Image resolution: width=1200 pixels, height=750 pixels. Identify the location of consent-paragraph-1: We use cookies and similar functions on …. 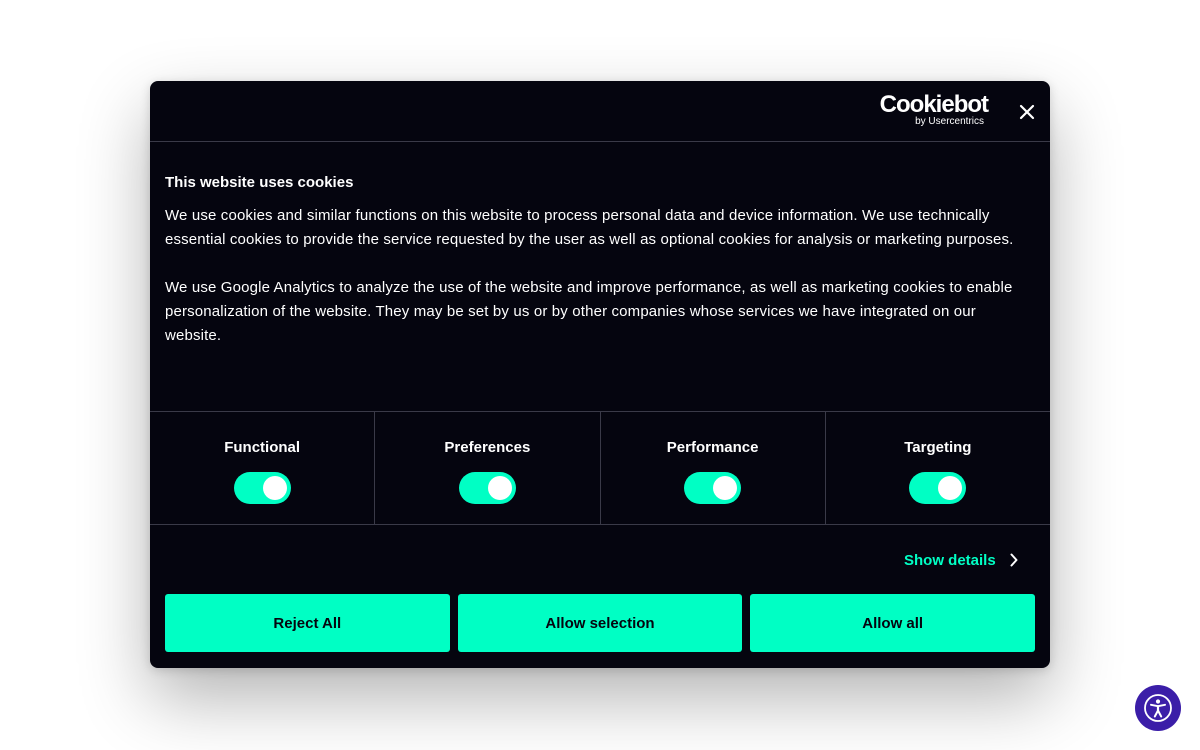
(589, 227).